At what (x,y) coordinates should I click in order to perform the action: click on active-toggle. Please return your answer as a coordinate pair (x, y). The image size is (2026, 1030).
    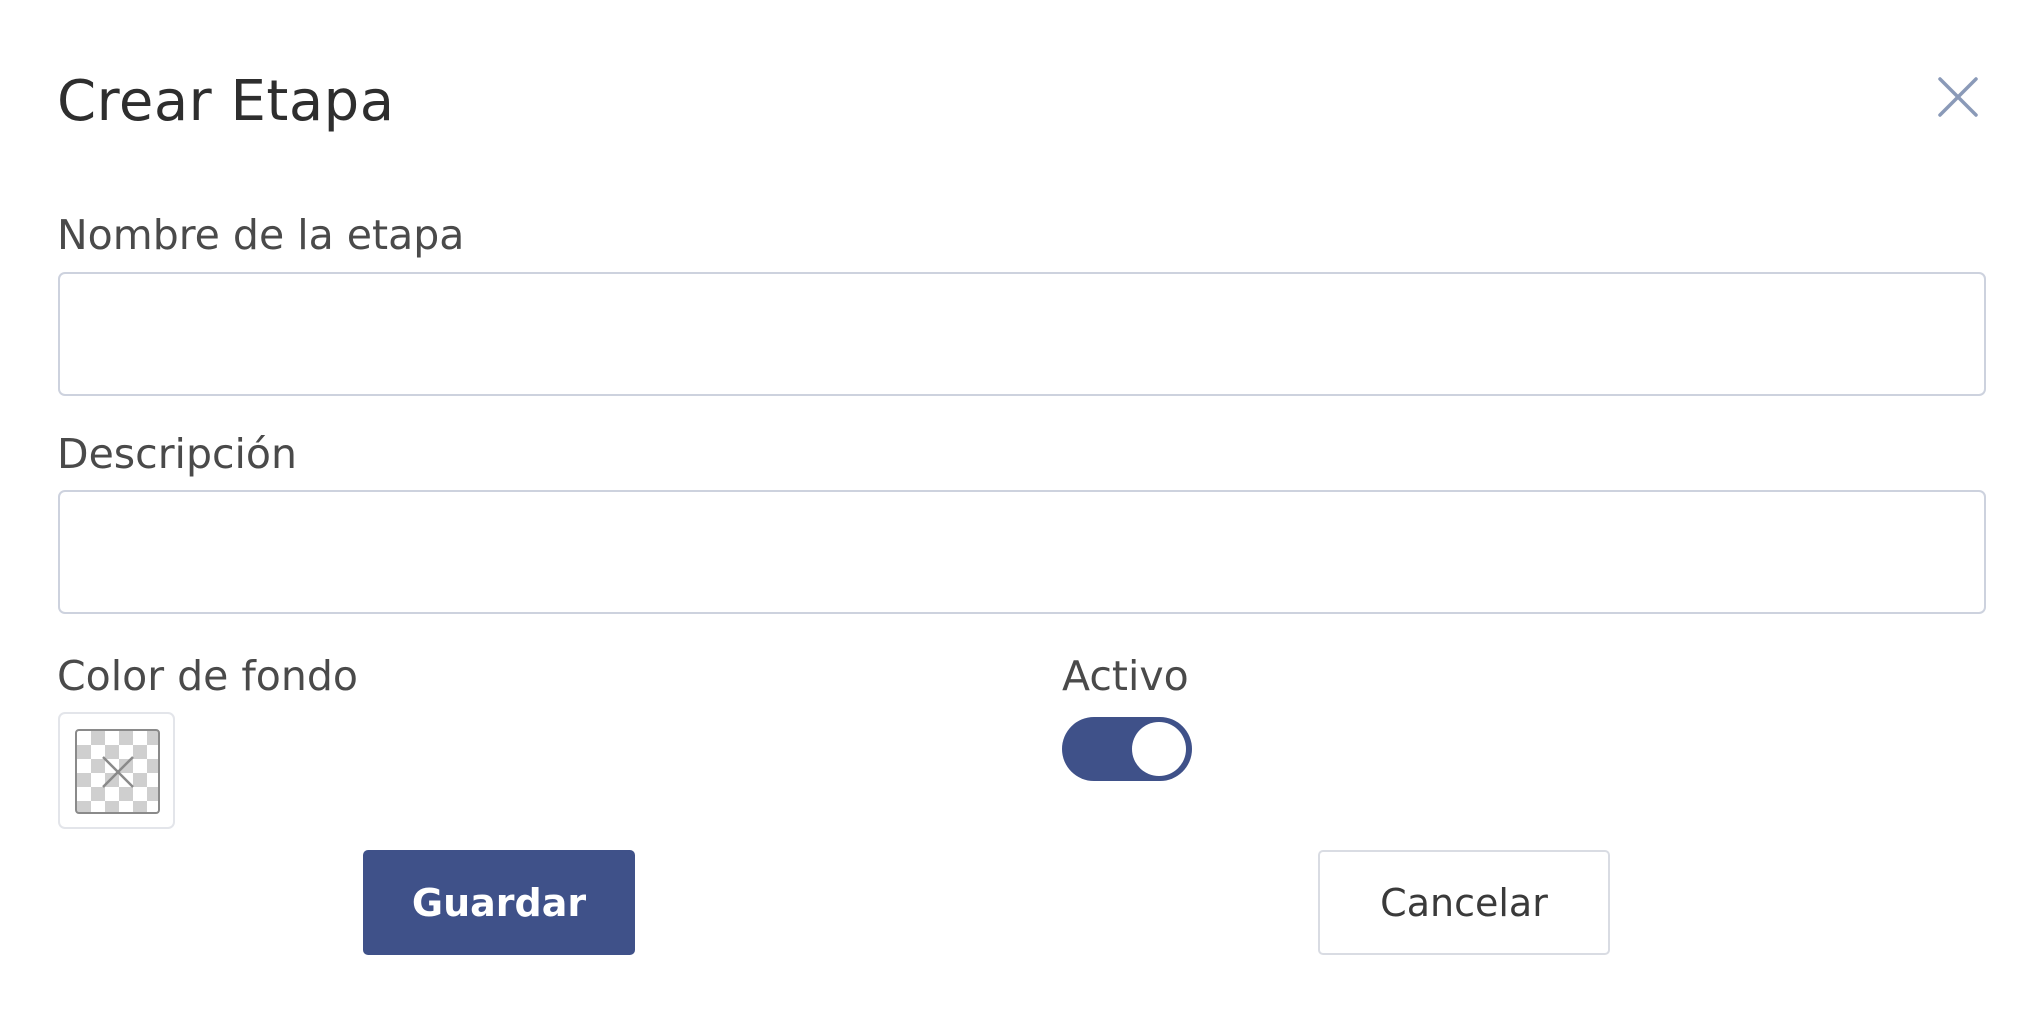
    Looking at the image, I should click on (1127, 749).